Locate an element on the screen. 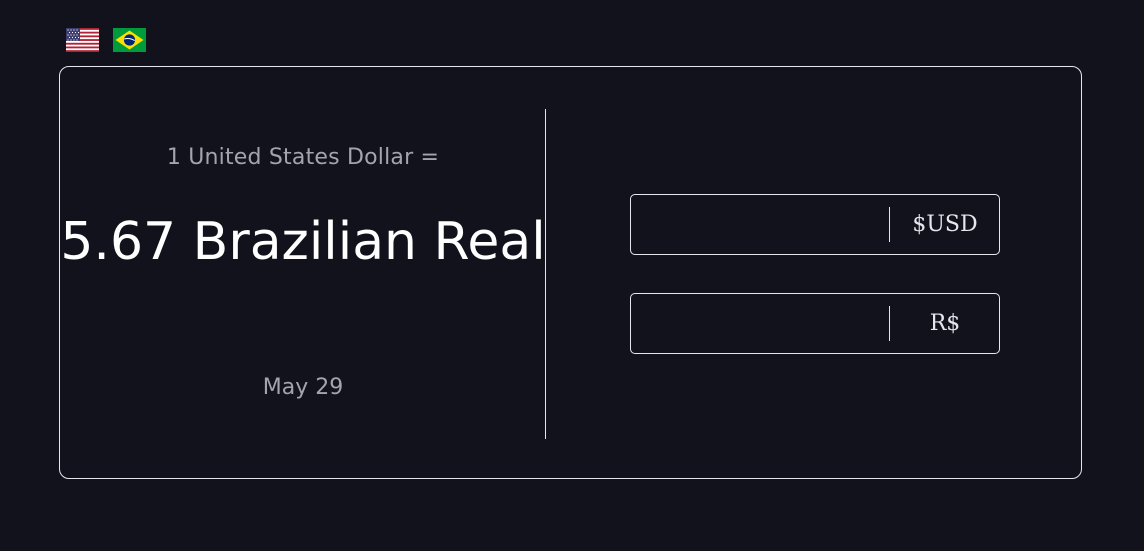  brl-amount-input is located at coordinates (760, 323).